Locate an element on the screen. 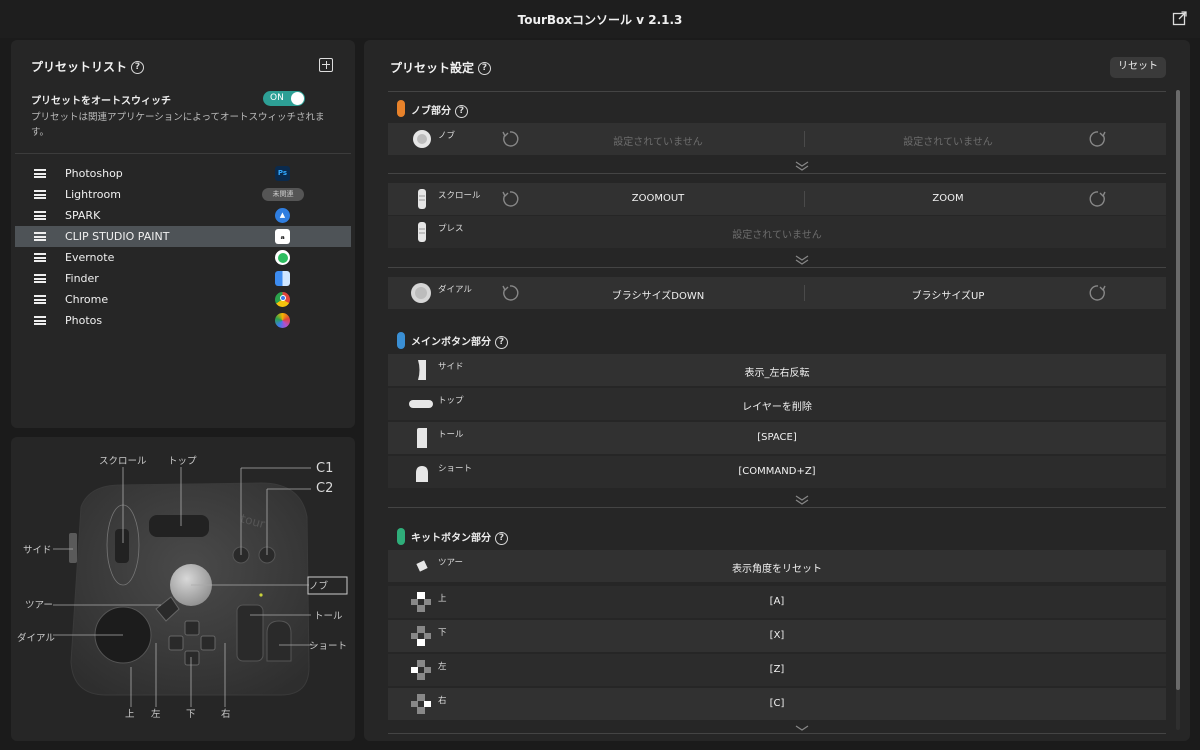 Image resolution: width=1200 pixels, height=750 pixels. chrome-icon is located at coordinates (282, 299).